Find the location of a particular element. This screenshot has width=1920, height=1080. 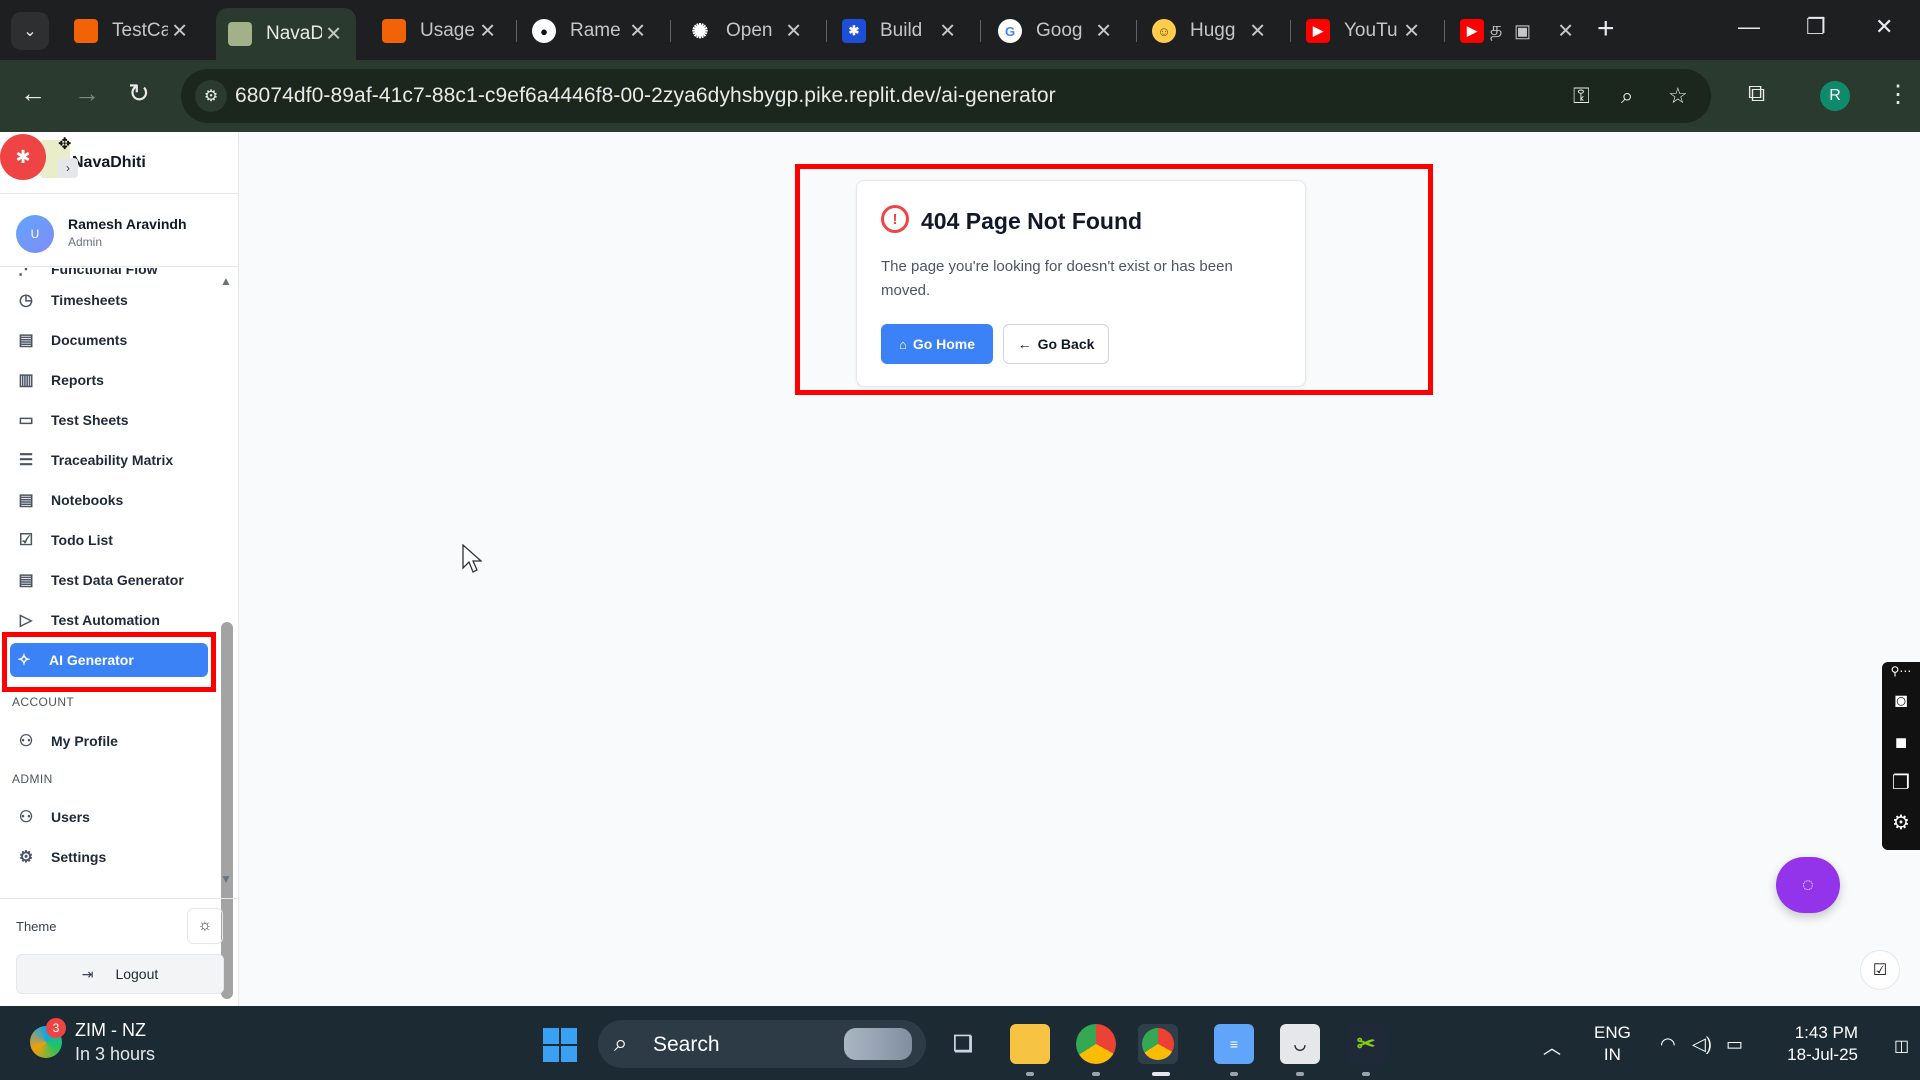

github-icon: ● is located at coordinates (544, 31).